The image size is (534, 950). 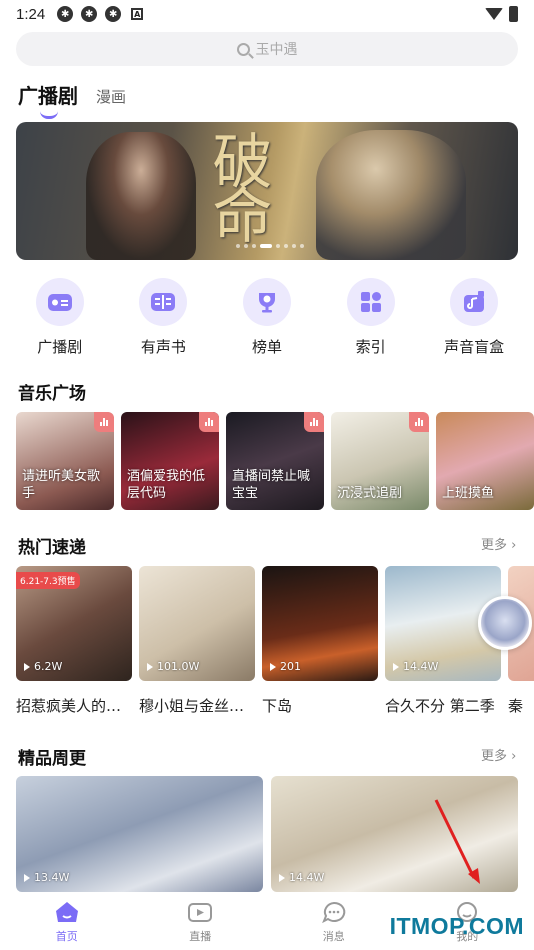 I want to click on quick-nav-audiobook: 有声书, so click(x=163, y=317).